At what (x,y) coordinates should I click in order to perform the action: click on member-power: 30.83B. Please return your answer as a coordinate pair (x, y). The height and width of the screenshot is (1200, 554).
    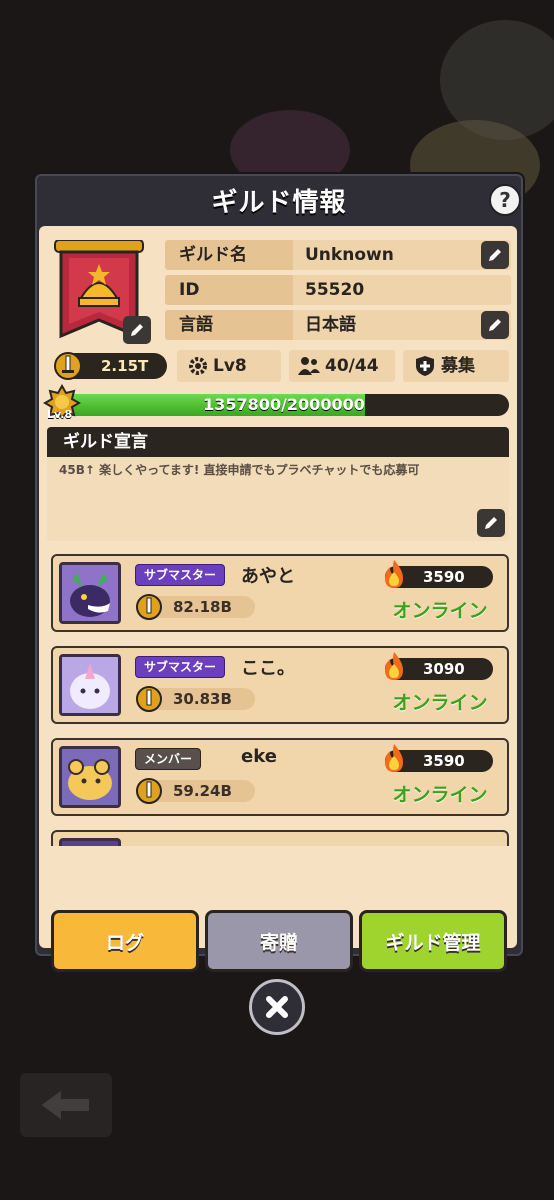
    Looking at the image, I should click on (195, 699).